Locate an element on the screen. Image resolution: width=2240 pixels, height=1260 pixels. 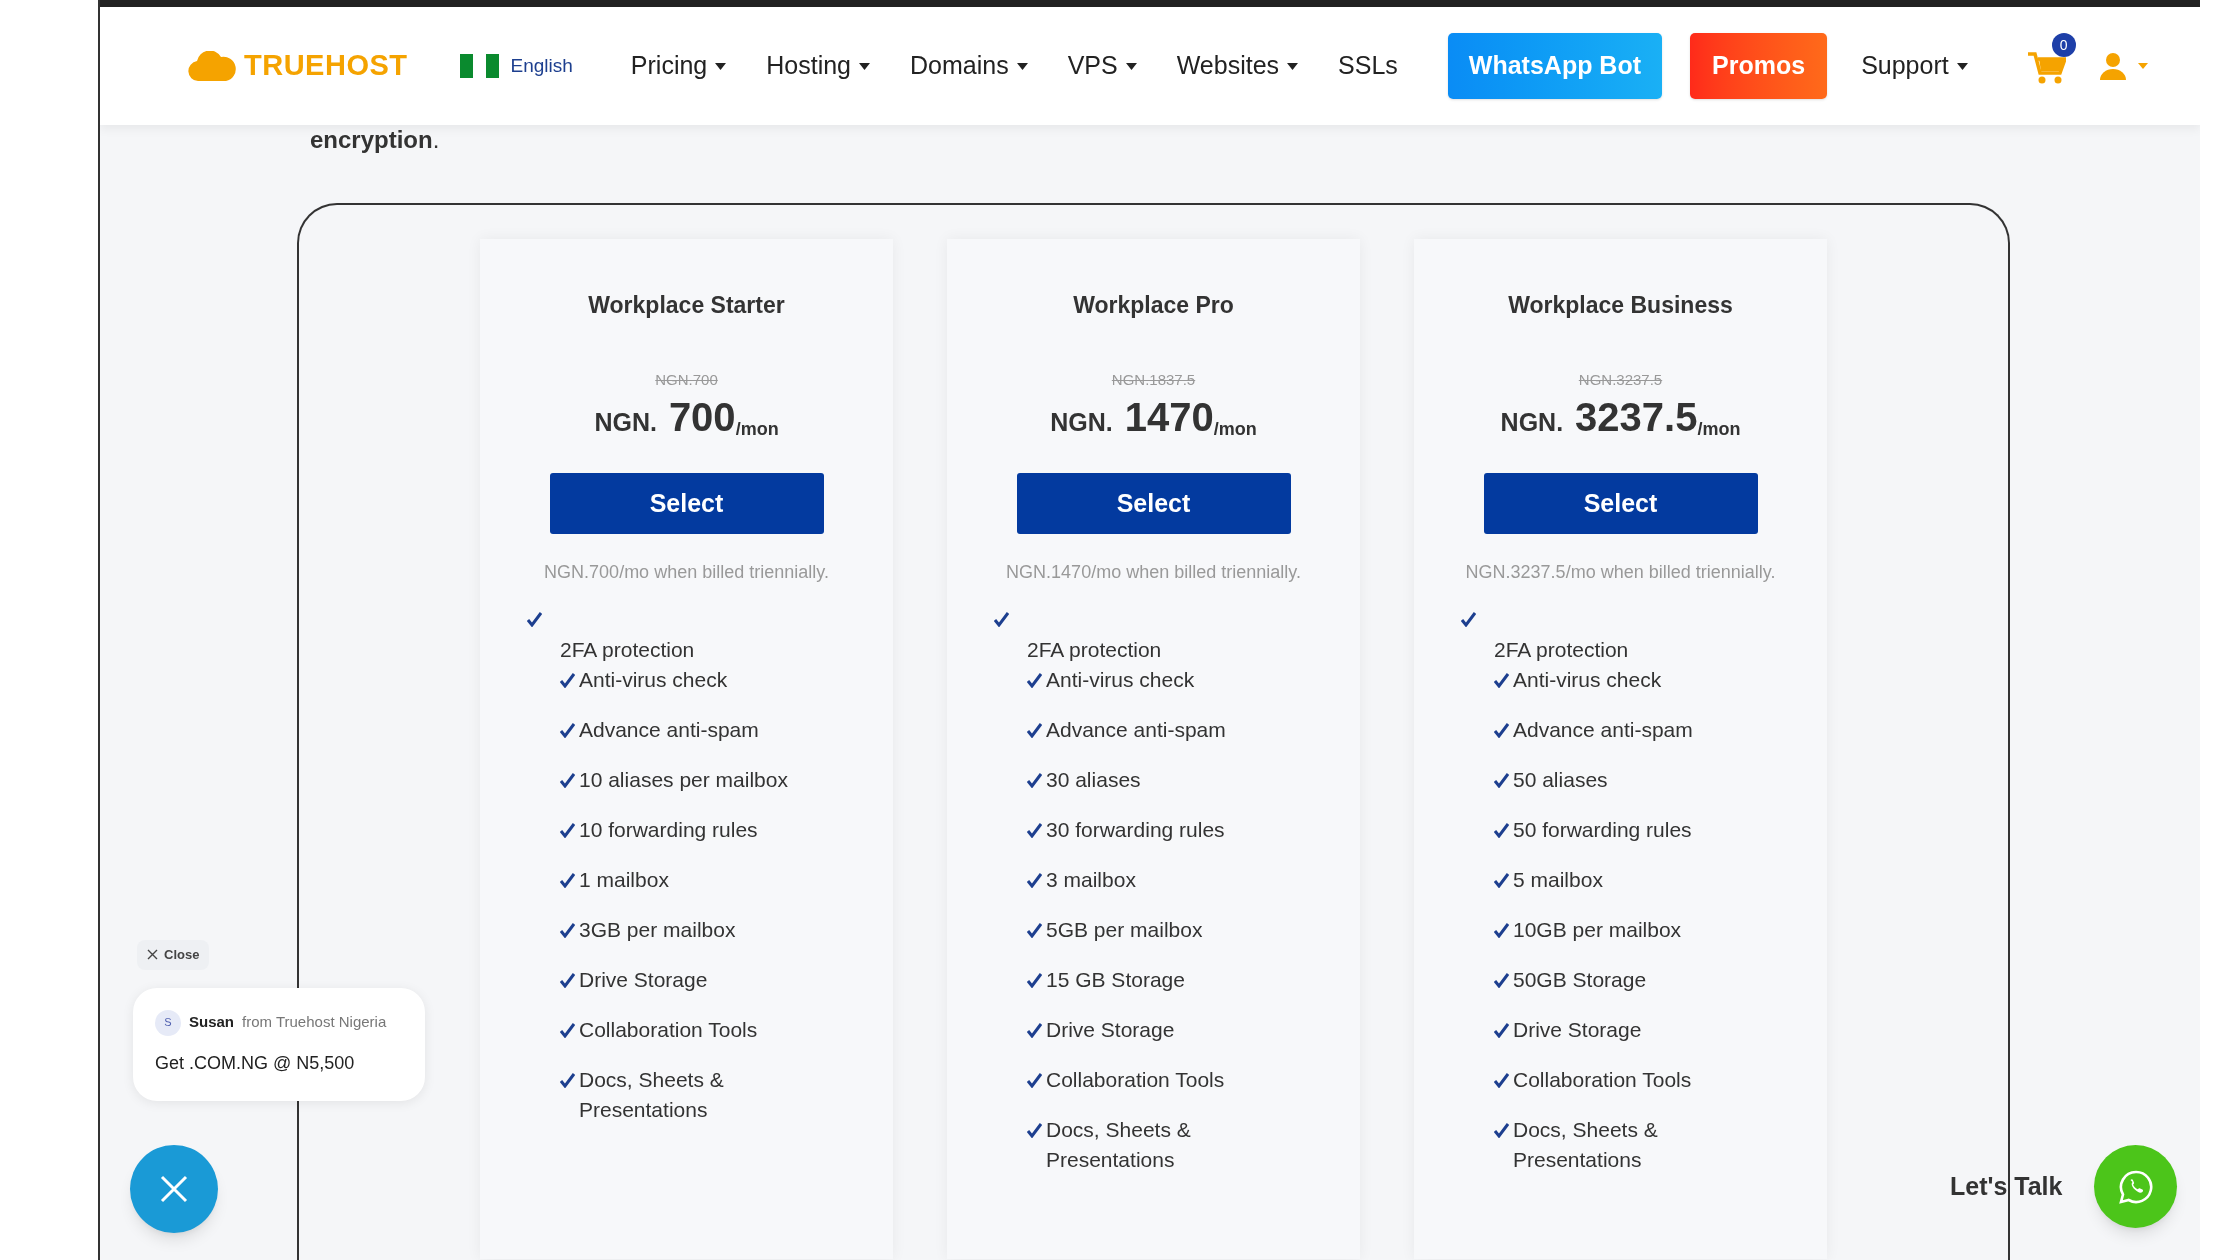
intro-text: encryption. is located at coordinates (375, 140).